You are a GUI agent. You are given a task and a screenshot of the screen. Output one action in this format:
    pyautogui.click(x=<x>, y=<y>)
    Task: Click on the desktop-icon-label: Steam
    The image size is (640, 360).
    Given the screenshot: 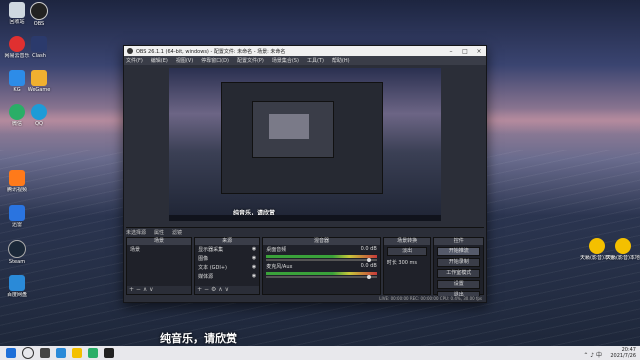 What is the action you would take?
    pyautogui.click(x=17, y=262)
    